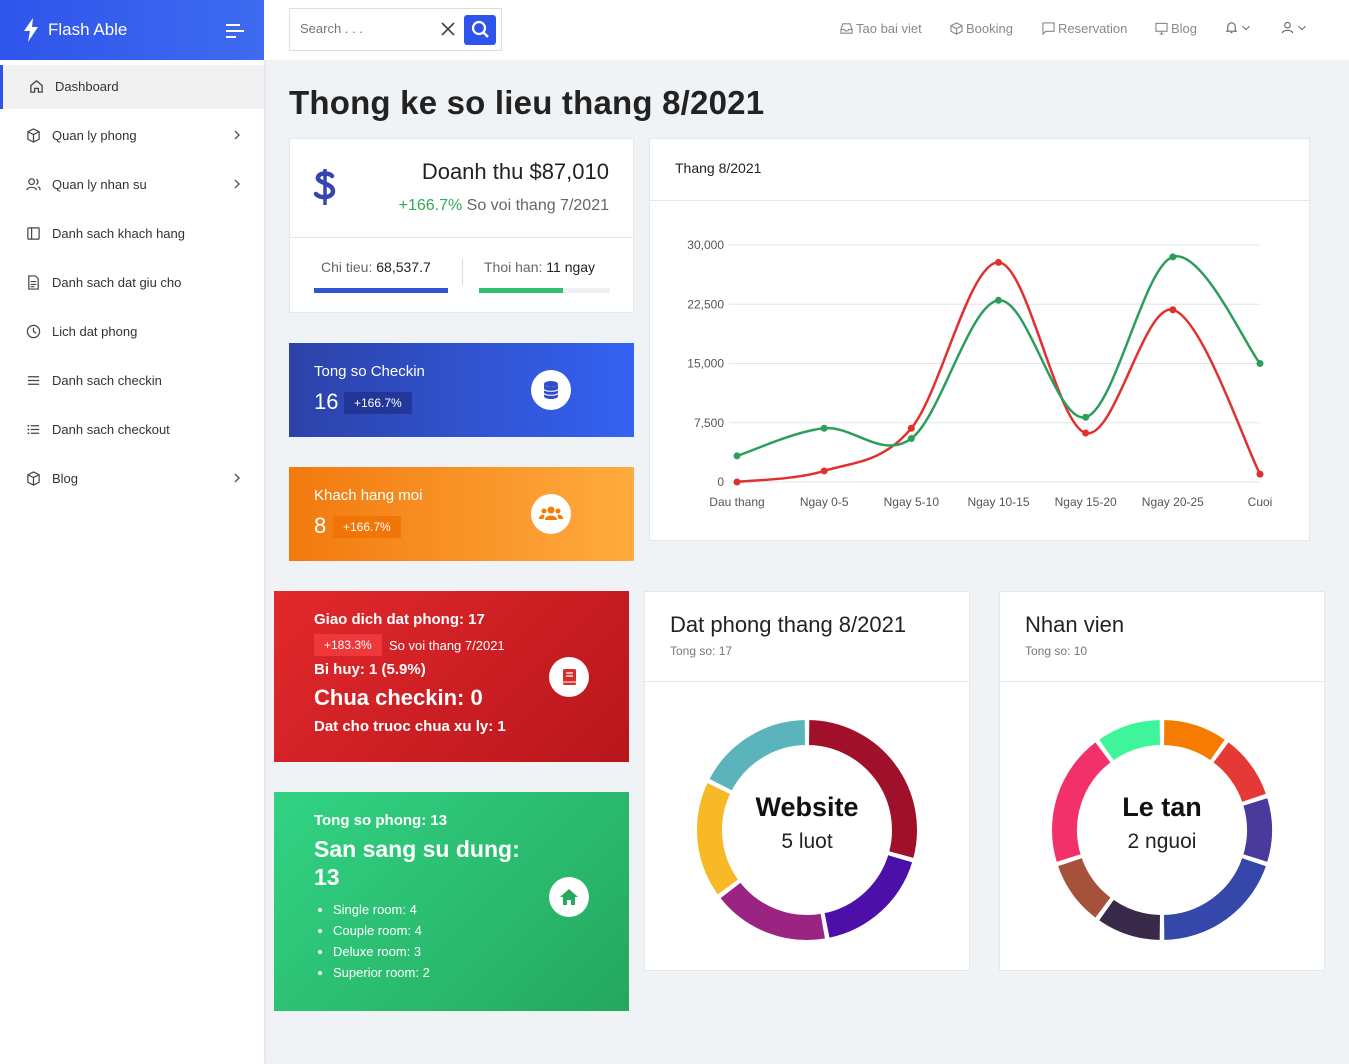 Image resolution: width=1349 pixels, height=1064 pixels. I want to click on sidebar-item-label: Danh sach checkout, so click(111, 429).